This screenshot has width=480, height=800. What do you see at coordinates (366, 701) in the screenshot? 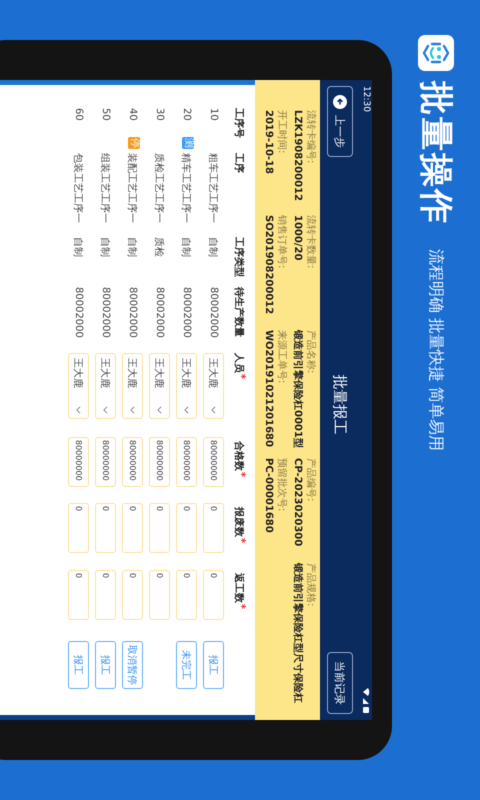
I see `status-icons` at bounding box center [366, 701].